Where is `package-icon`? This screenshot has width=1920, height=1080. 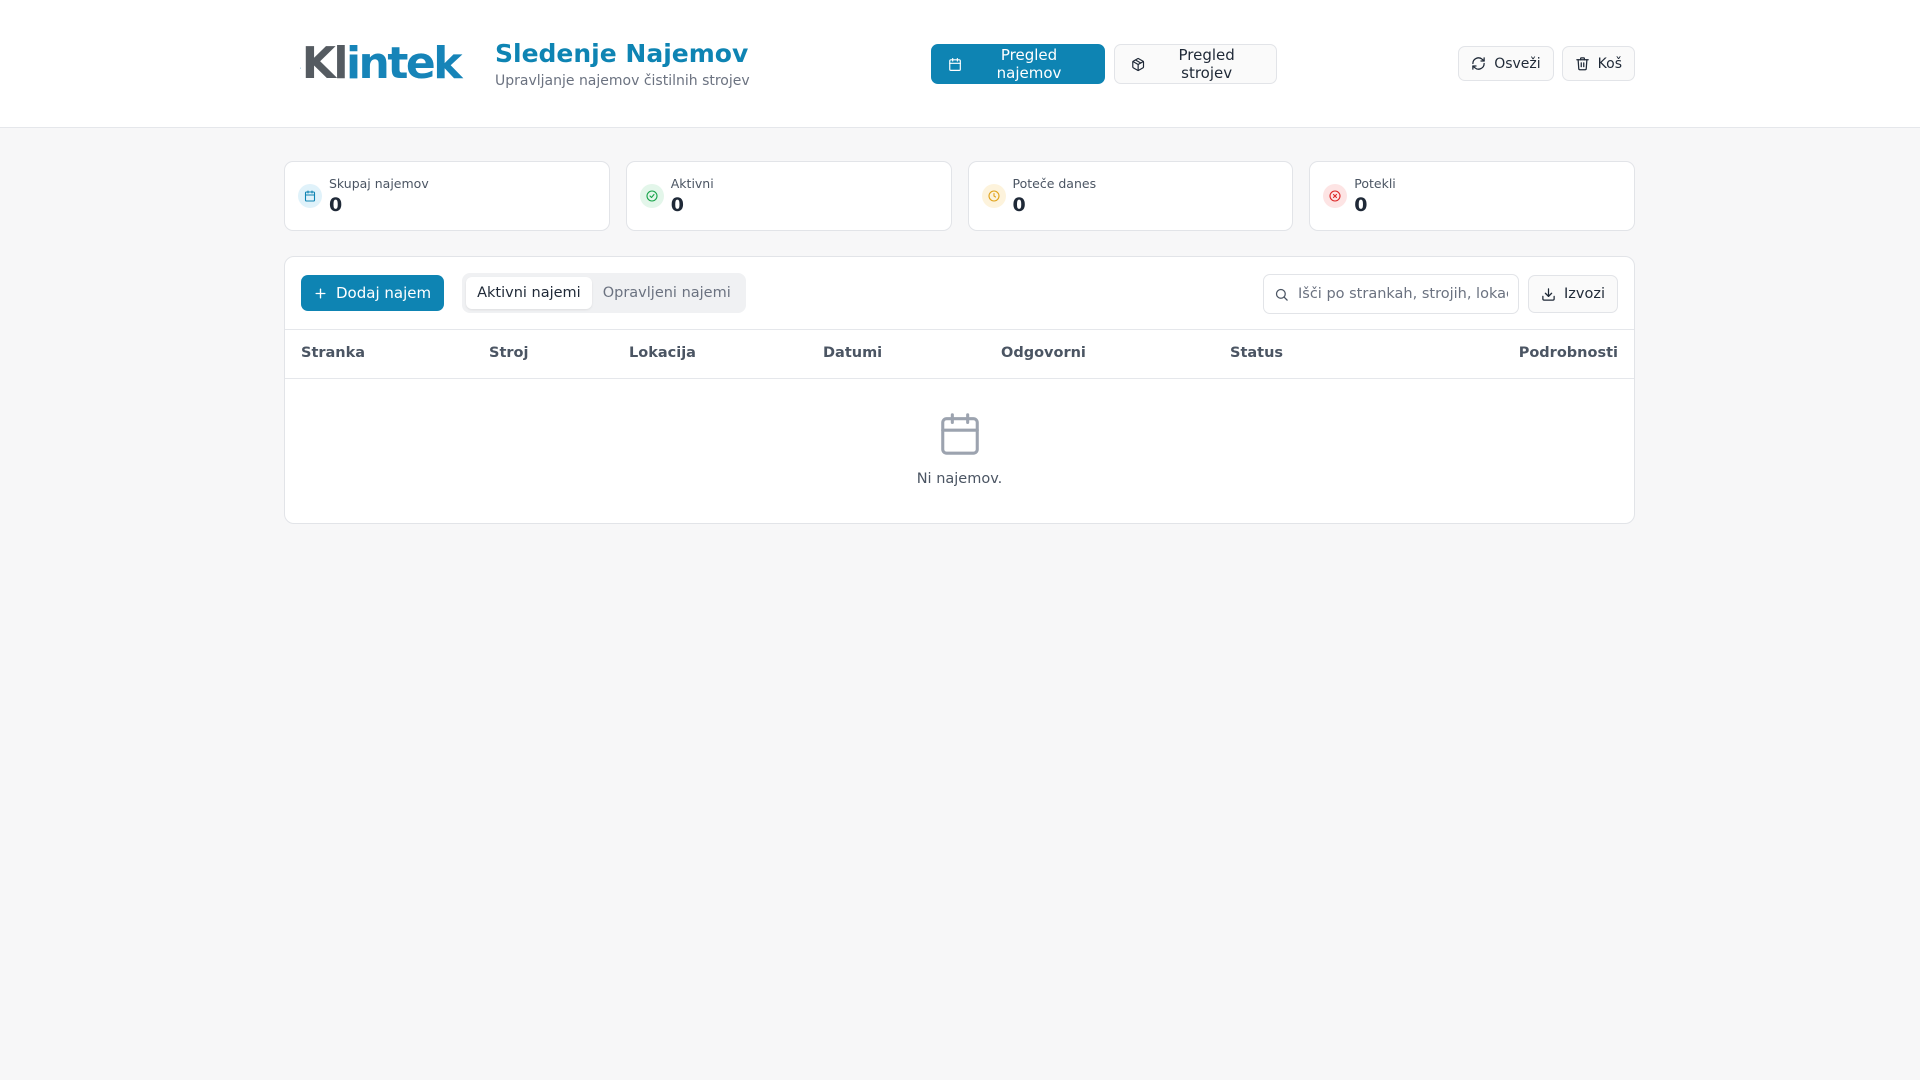 package-icon is located at coordinates (1138, 64).